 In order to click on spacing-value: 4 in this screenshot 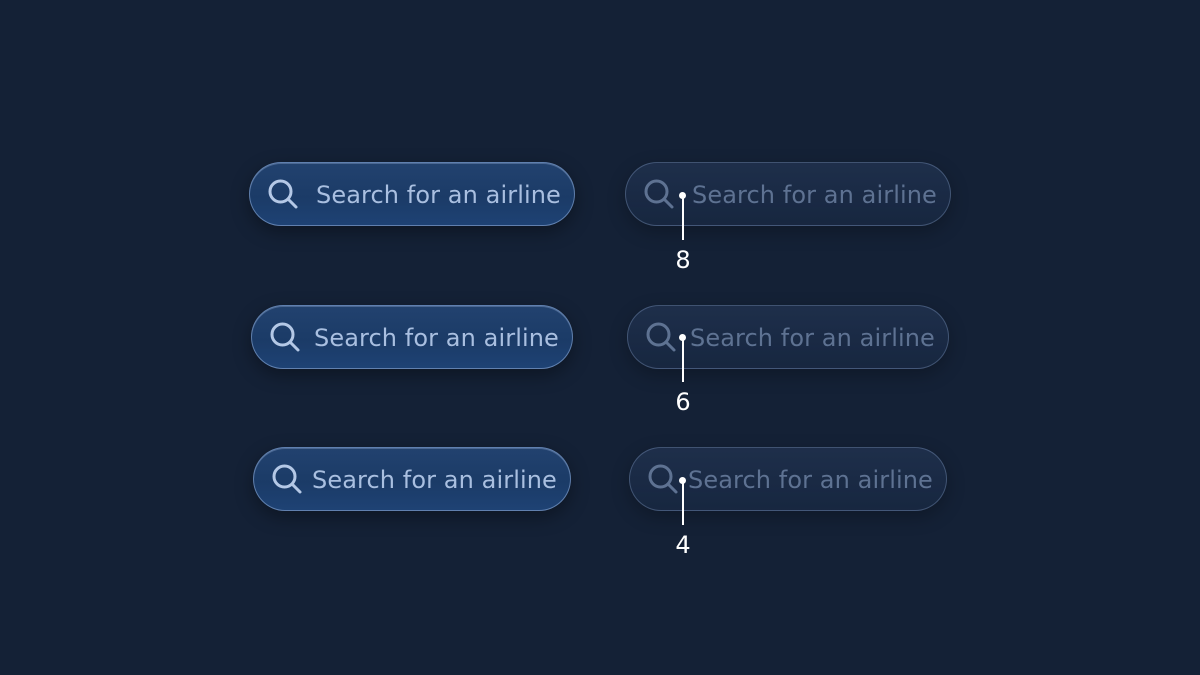, I will do `click(683, 545)`.